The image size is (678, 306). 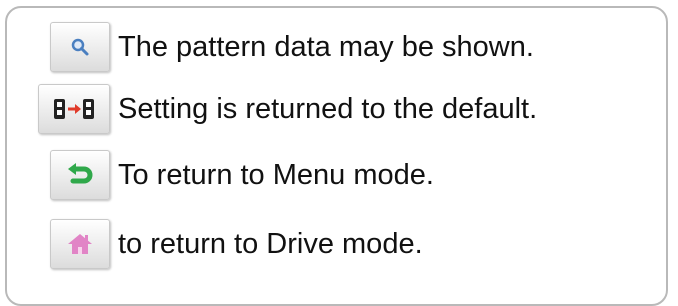 I want to click on row-return-menu: To return to Menu mode., so click(x=242, y=175).